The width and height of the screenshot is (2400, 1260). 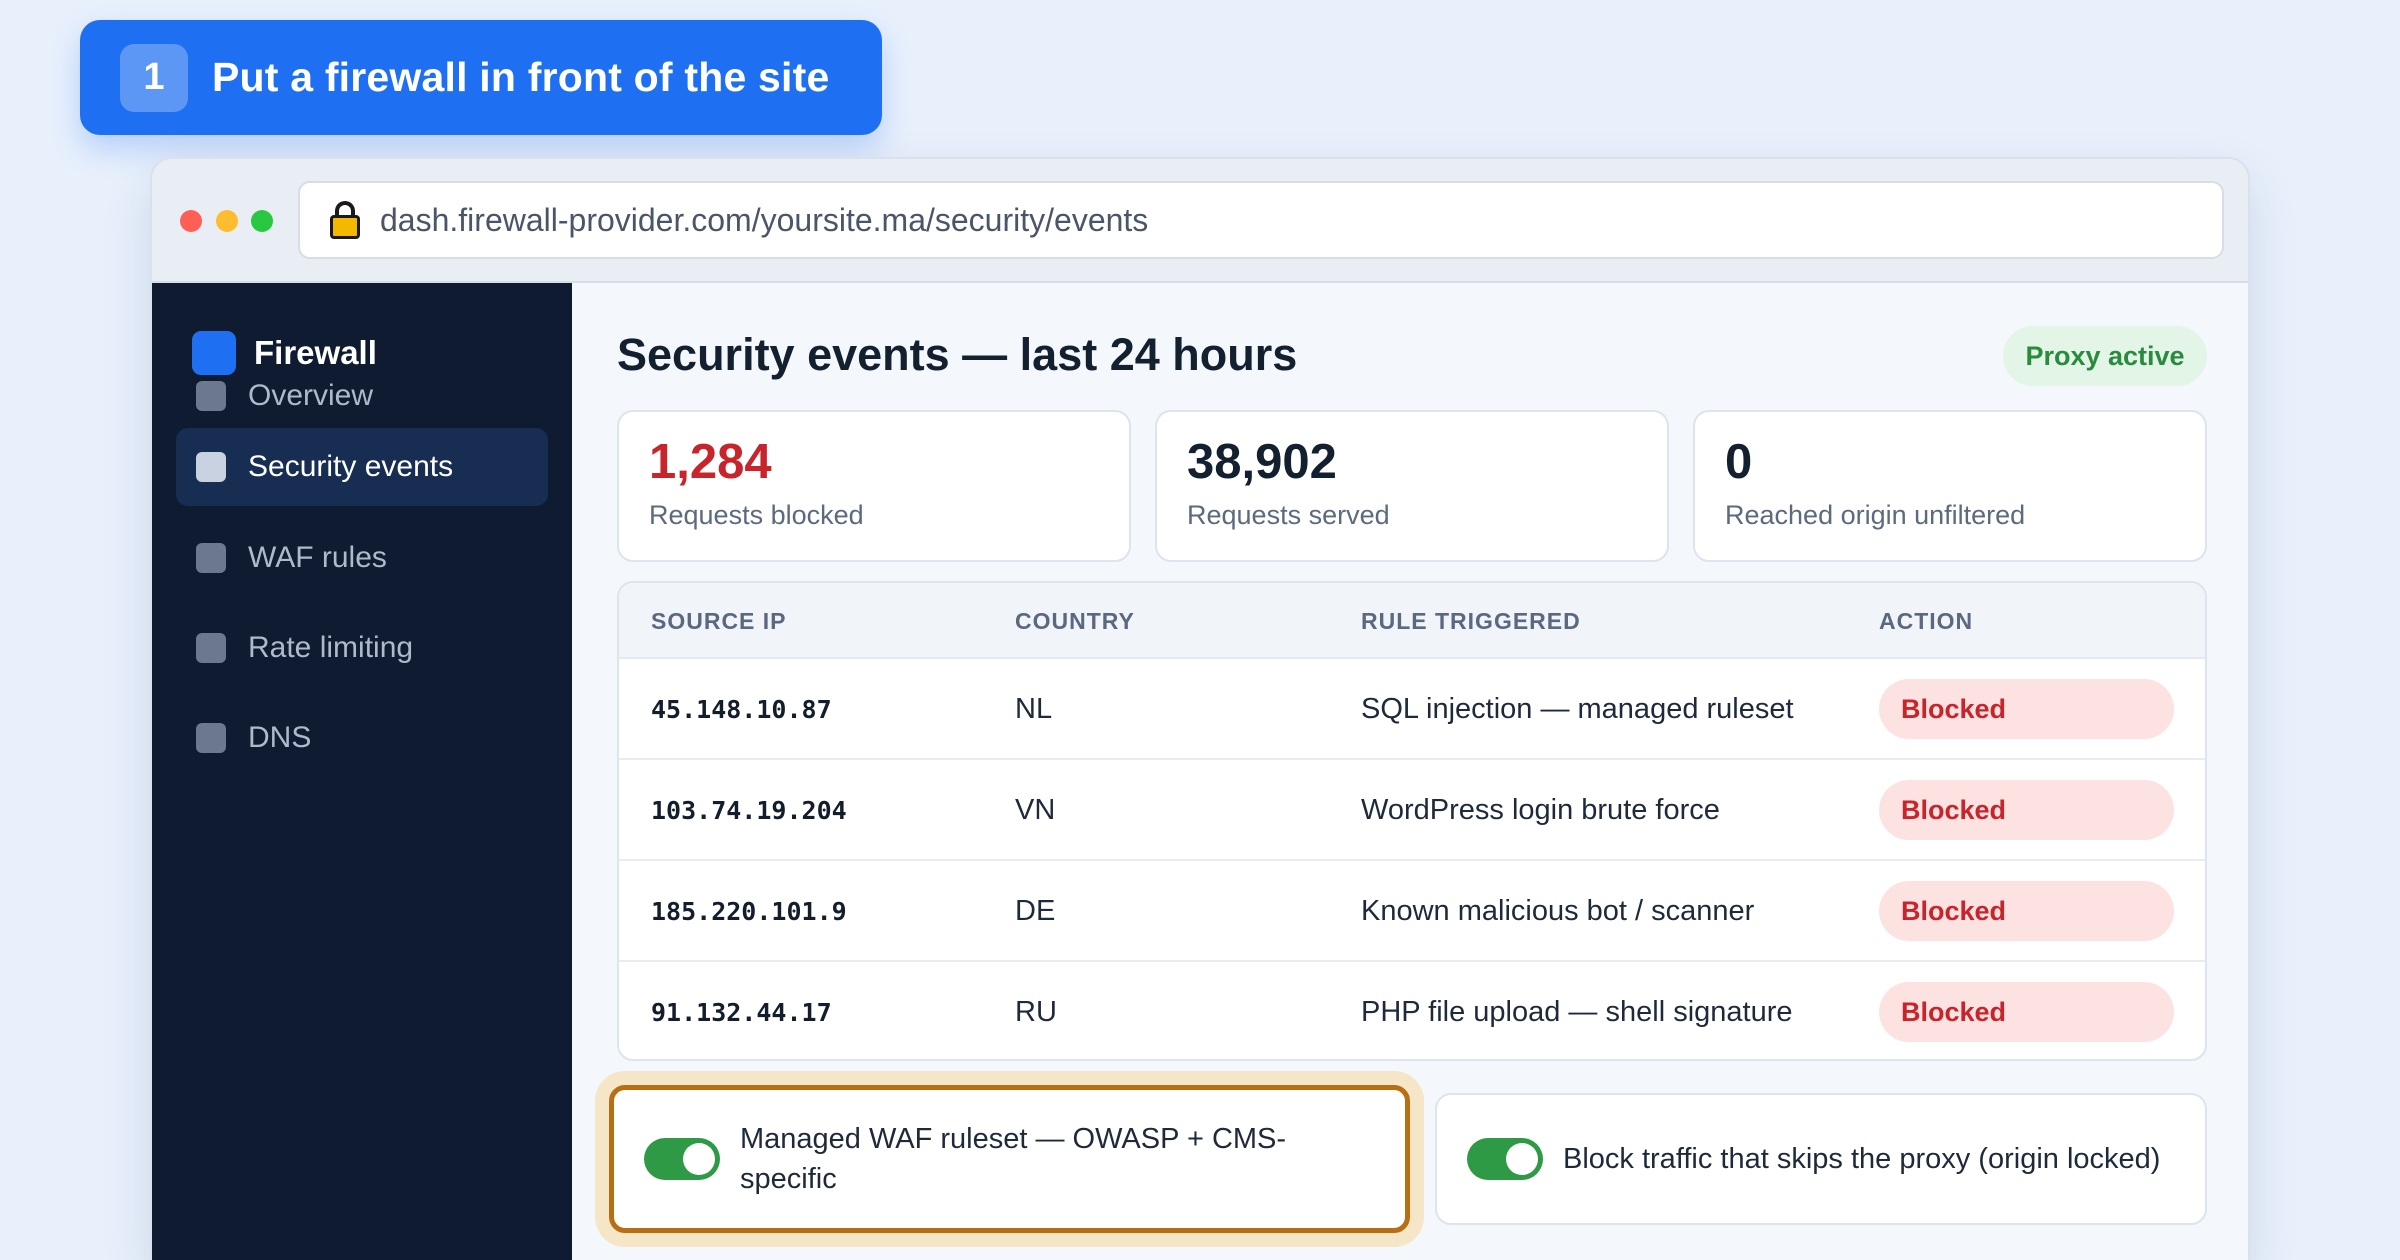 What do you see at coordinates (2105, 356) in the screenshot?
I see `status-badge: Proxy active` at bounding box center [2105, 356].